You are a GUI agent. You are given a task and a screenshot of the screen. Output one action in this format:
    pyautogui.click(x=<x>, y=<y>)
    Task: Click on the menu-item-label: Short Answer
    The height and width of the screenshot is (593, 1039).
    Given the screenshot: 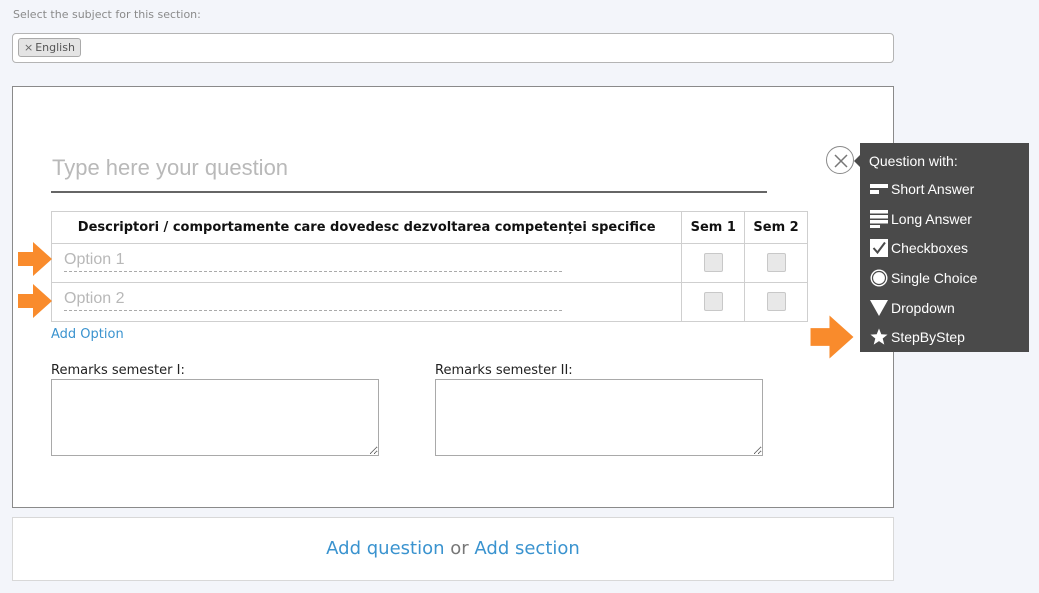 What is the action you would take?
    pyautogui.click(x=933, y=189)
    